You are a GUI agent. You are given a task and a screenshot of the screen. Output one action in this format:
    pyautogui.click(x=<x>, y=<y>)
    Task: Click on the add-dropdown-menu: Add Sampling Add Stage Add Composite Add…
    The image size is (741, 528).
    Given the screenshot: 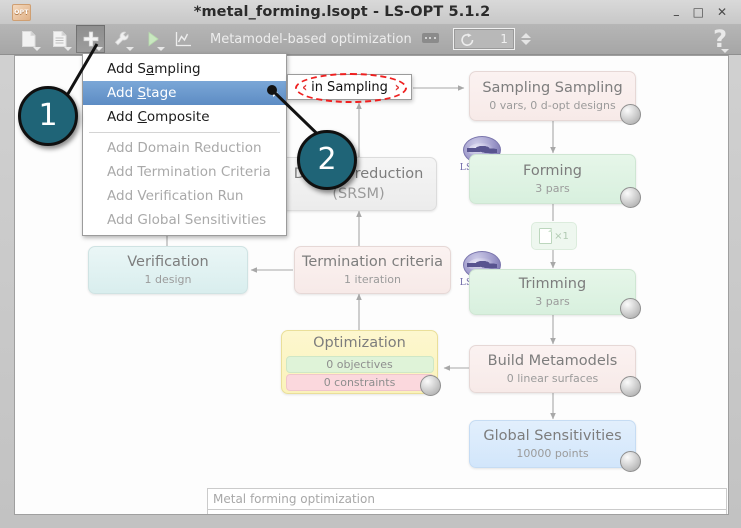 What is the action you would take?
    pyautogui.click(x=184, y=144)
    